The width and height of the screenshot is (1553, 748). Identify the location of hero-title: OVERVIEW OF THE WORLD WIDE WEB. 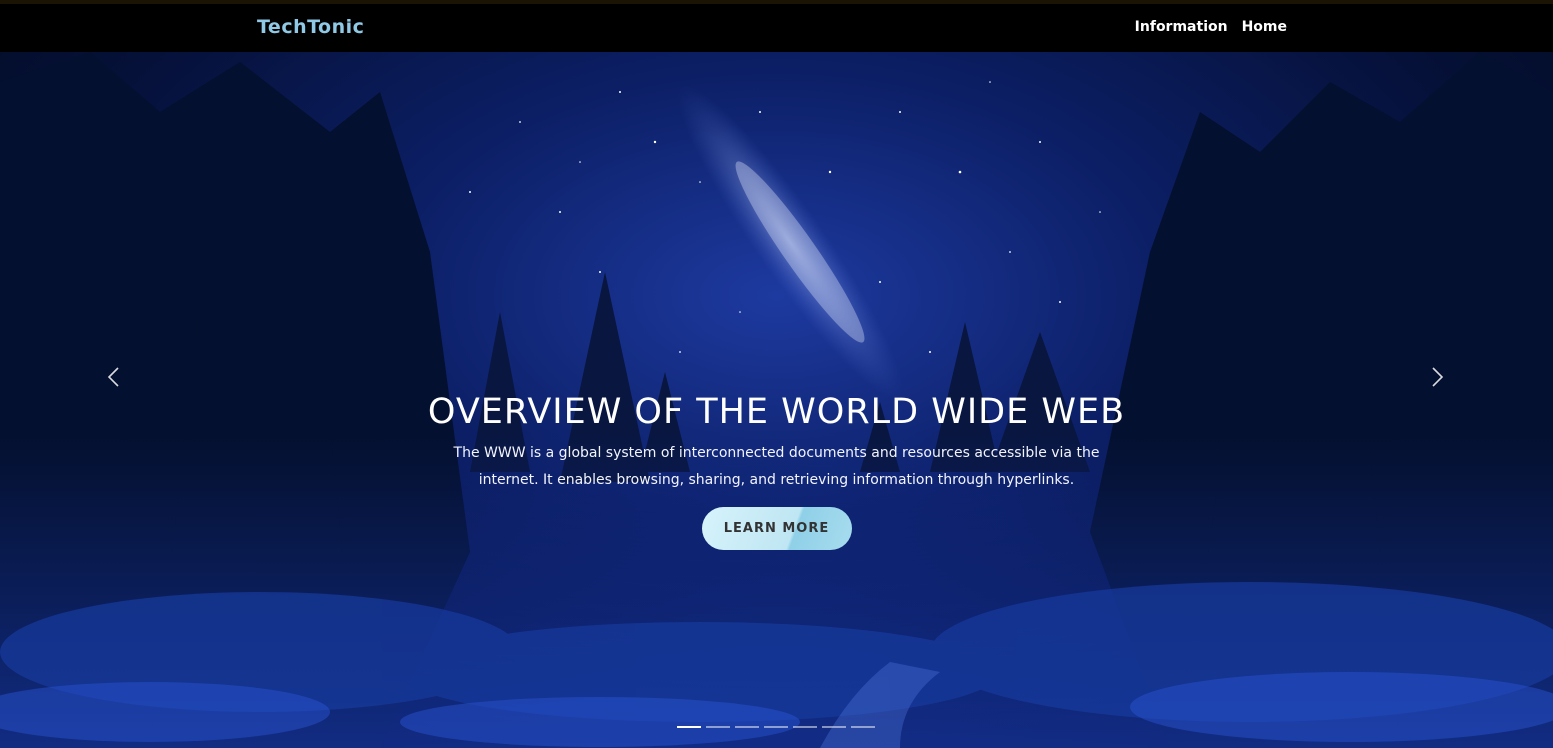
(776, 412).